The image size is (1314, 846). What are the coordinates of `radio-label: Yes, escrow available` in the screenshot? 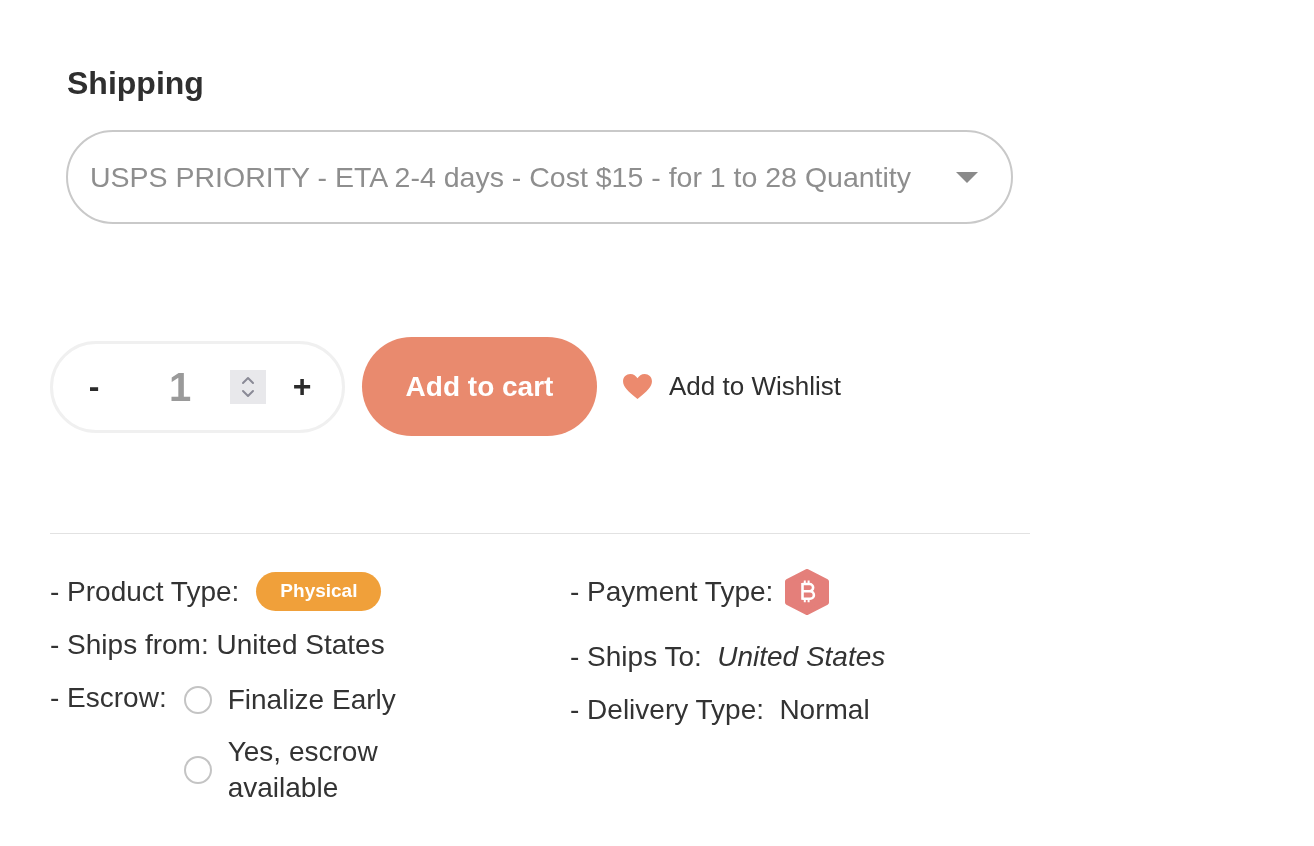 It's located at (330, 770).